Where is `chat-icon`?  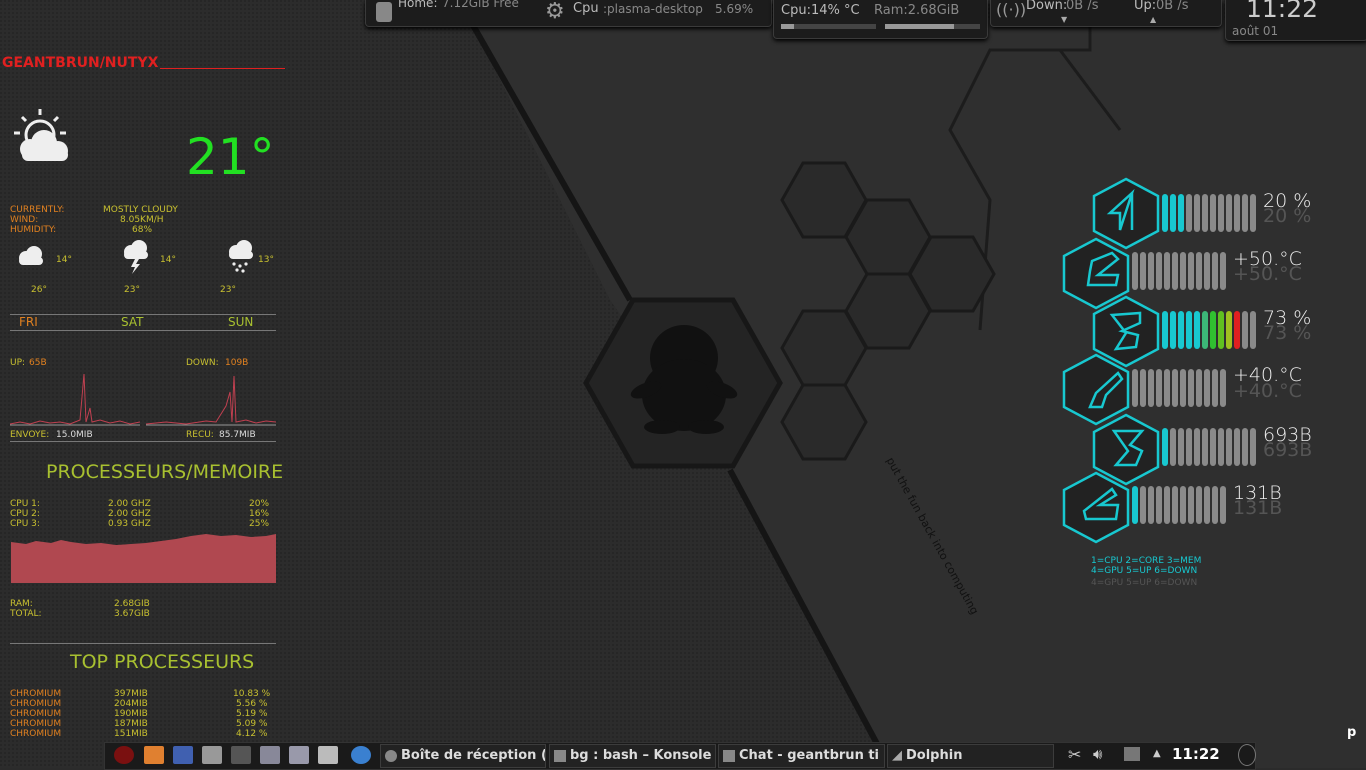 chat-icon is located at coordinates (729, 755).